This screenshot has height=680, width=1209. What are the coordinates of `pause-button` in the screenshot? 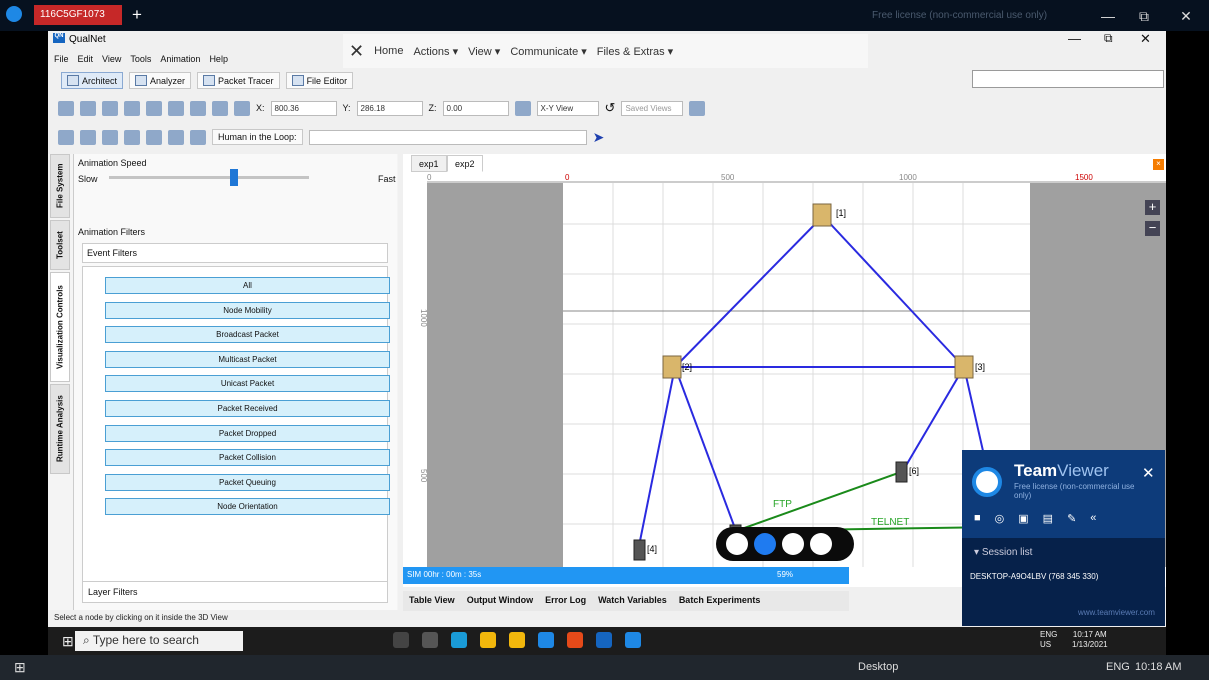 It's located at (765, 544).